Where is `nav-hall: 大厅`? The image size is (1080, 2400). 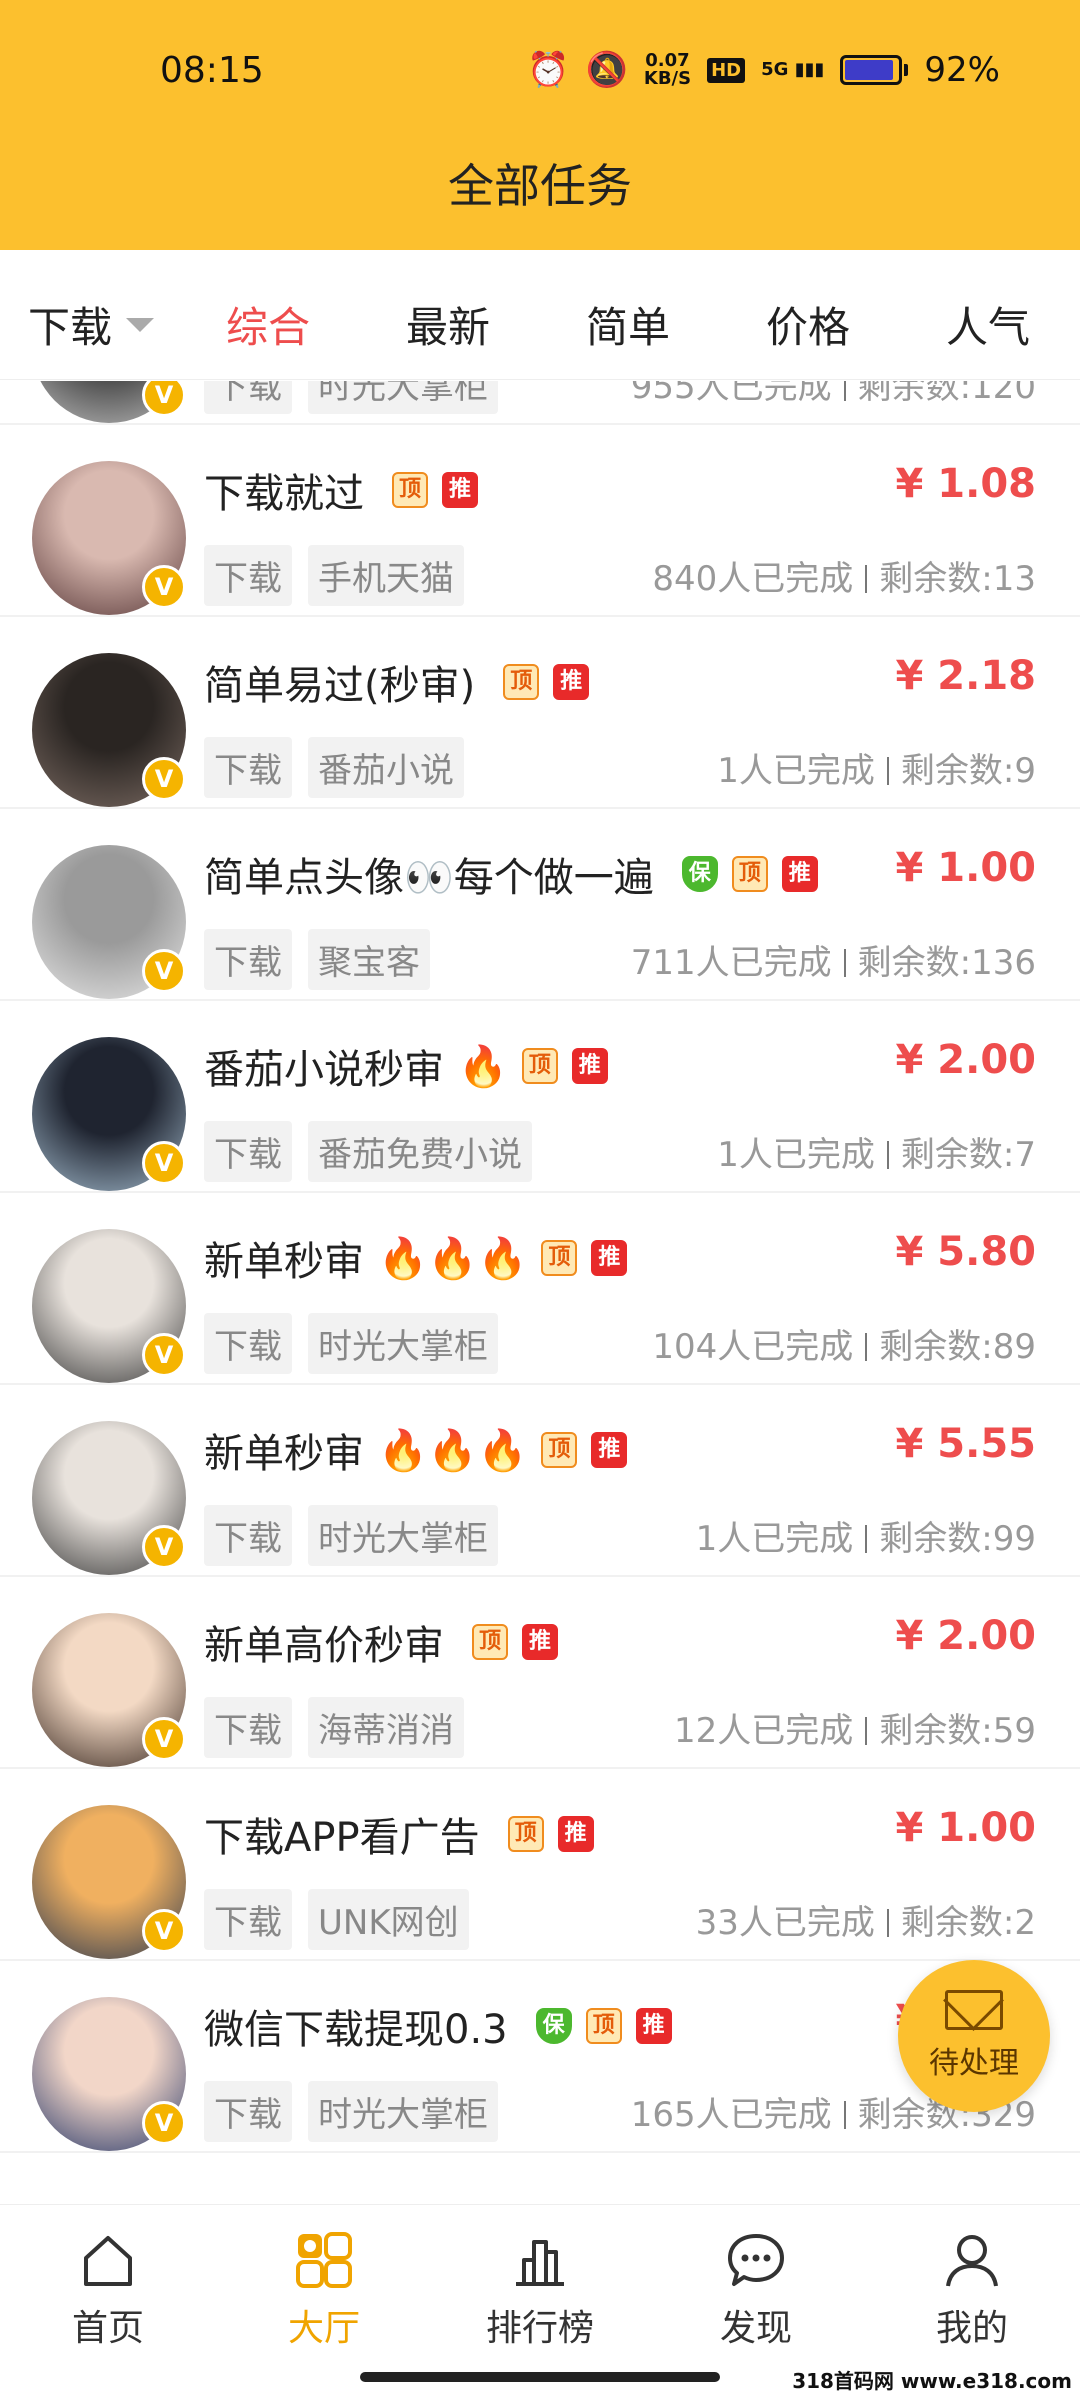
nav-hall: 大厅 is located at coordinates (324, 2289).